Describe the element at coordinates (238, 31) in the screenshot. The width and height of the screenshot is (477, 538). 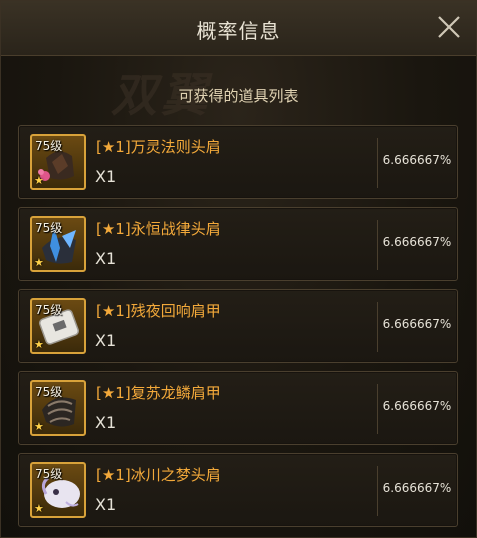
I see `dialog-title: 概率信息` at that location.